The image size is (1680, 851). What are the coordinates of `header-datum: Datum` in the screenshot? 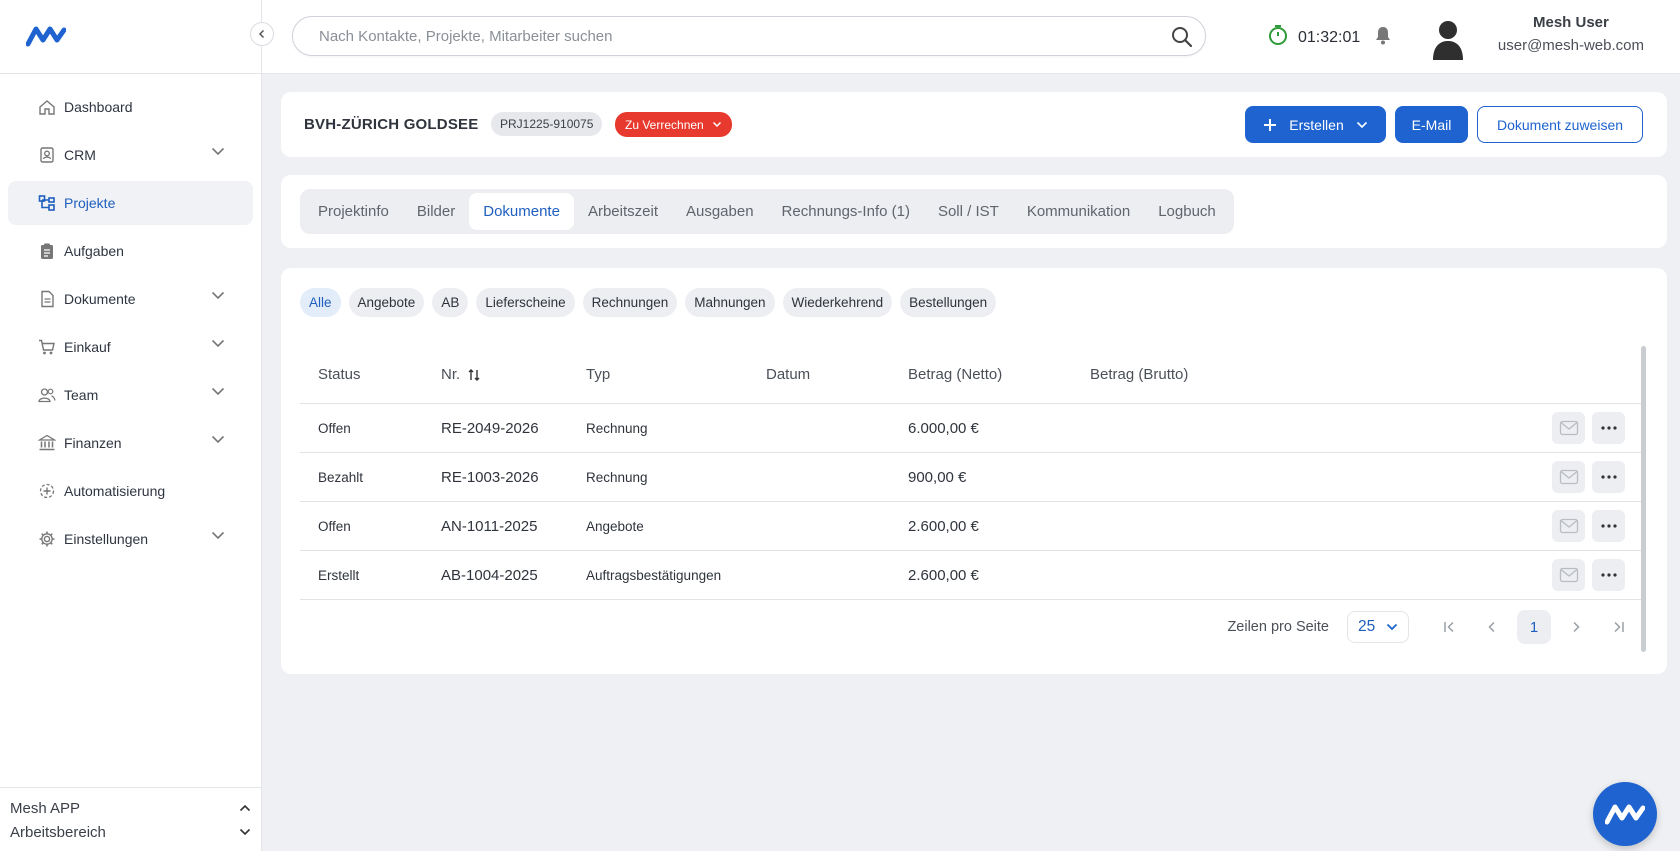 It's located at (788, 374).